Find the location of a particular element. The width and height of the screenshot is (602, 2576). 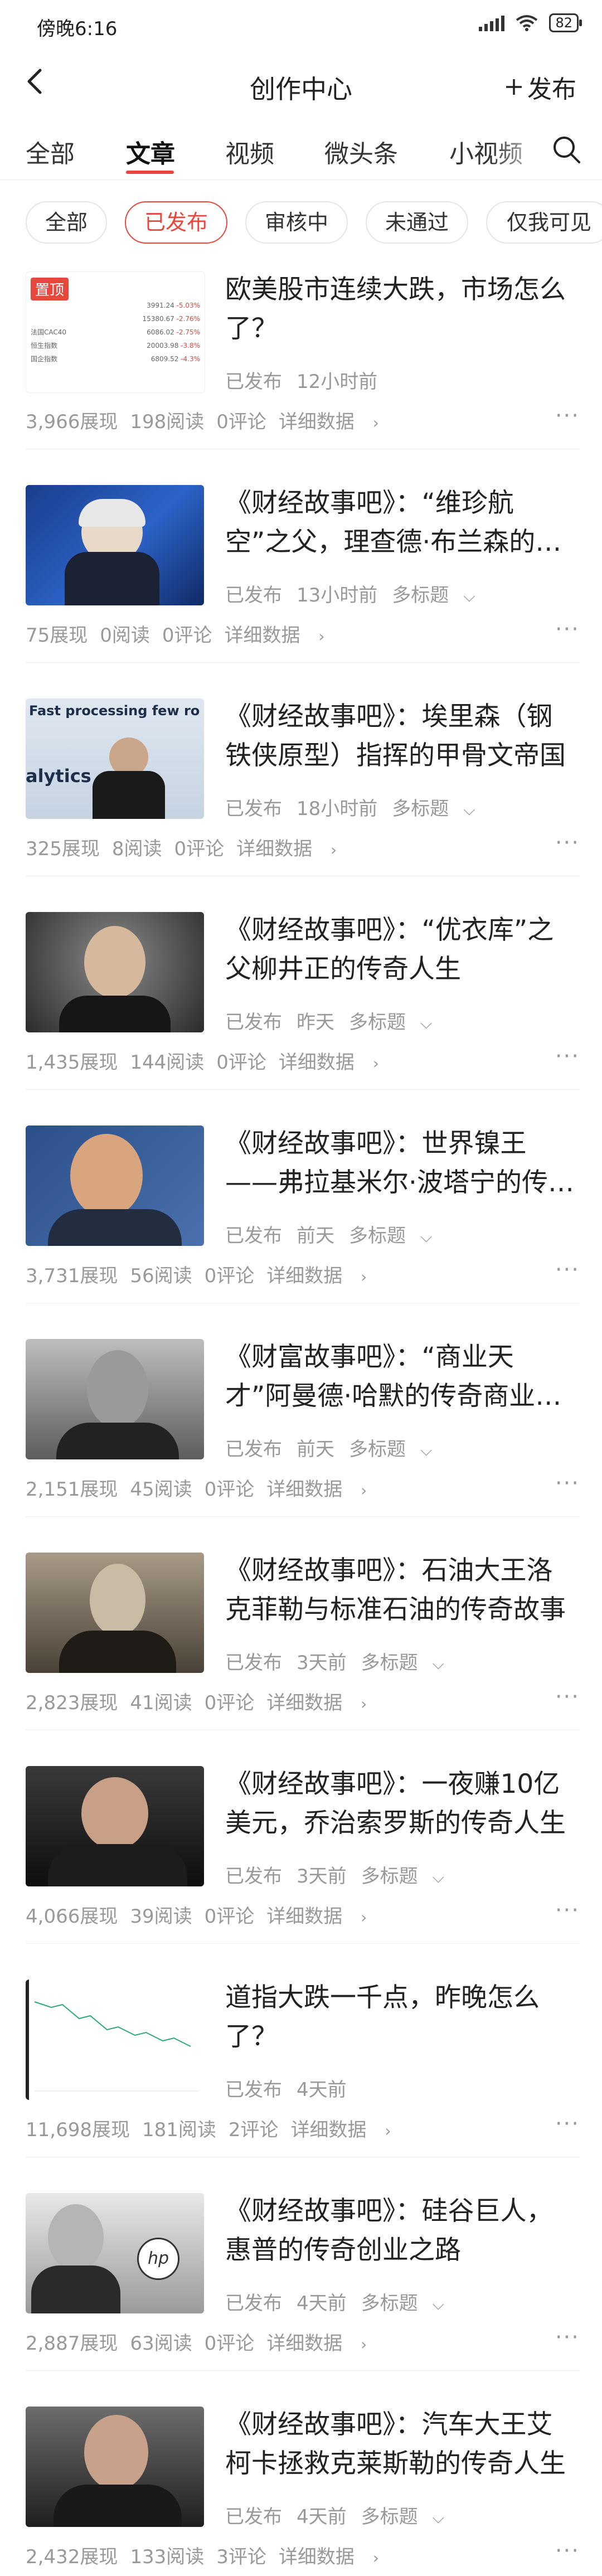

article-title: 《财经故事吧》：世界镍王——弗拉基米尔·波塔宁的传奇人生 is located at coordinates (401, 1163).